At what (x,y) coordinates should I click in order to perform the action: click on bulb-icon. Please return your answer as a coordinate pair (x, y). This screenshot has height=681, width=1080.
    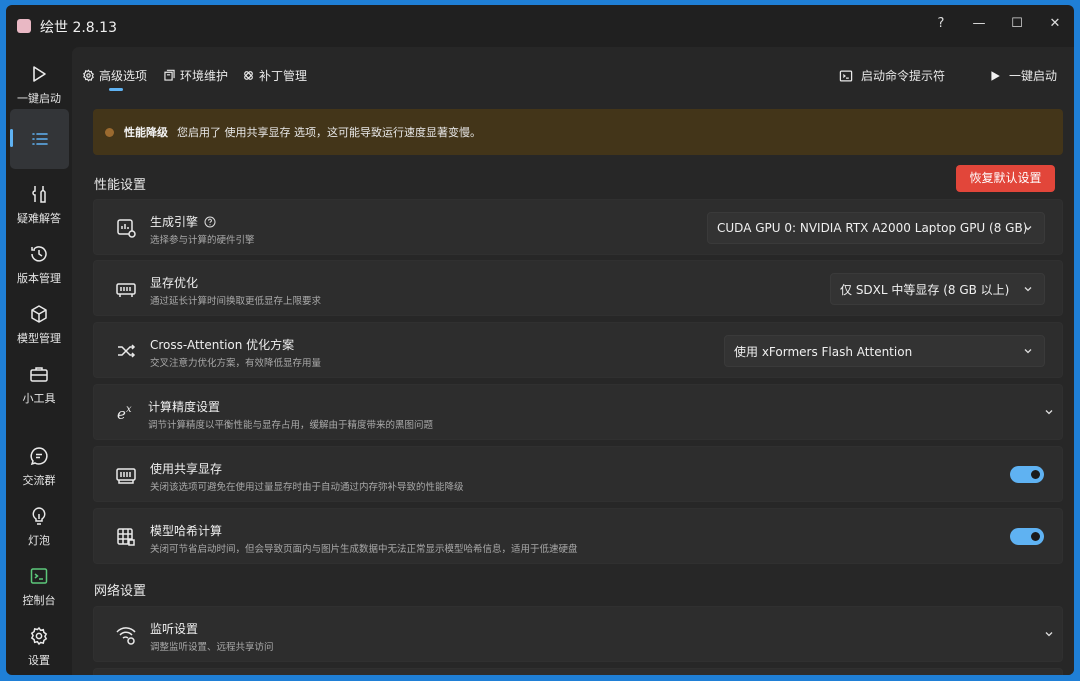
    Looking at the image, I should click on (39, 516).